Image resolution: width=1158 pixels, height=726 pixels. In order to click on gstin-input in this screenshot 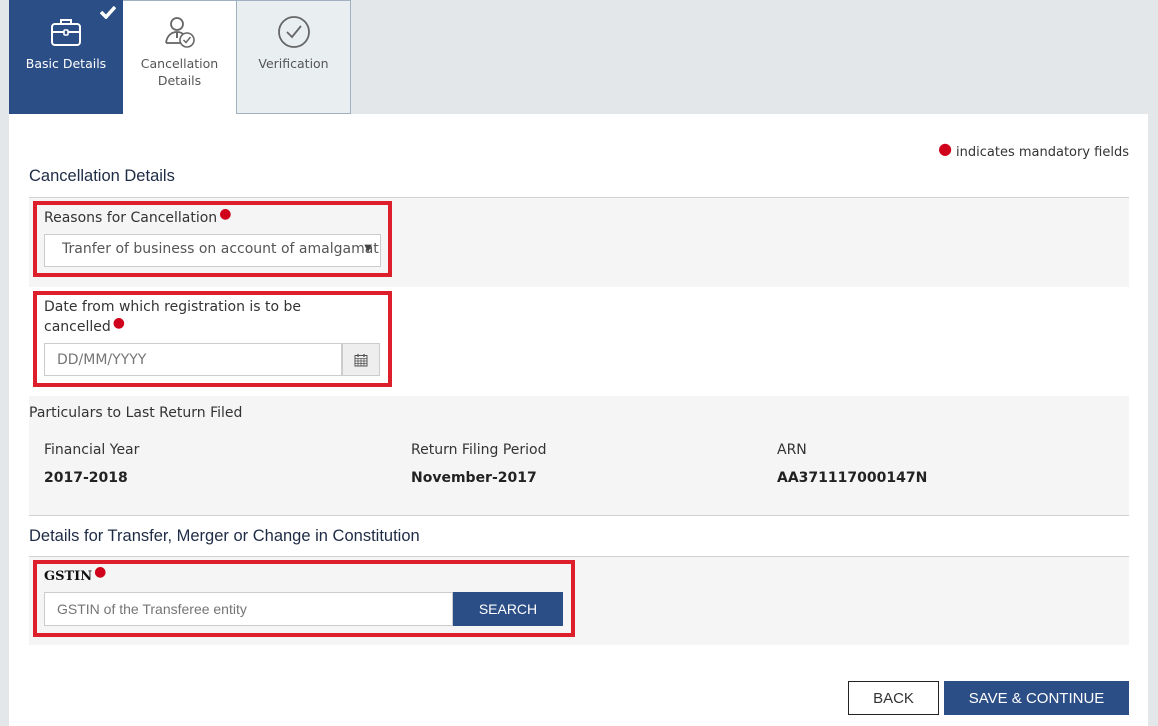, I will do `click(248, 609)`.